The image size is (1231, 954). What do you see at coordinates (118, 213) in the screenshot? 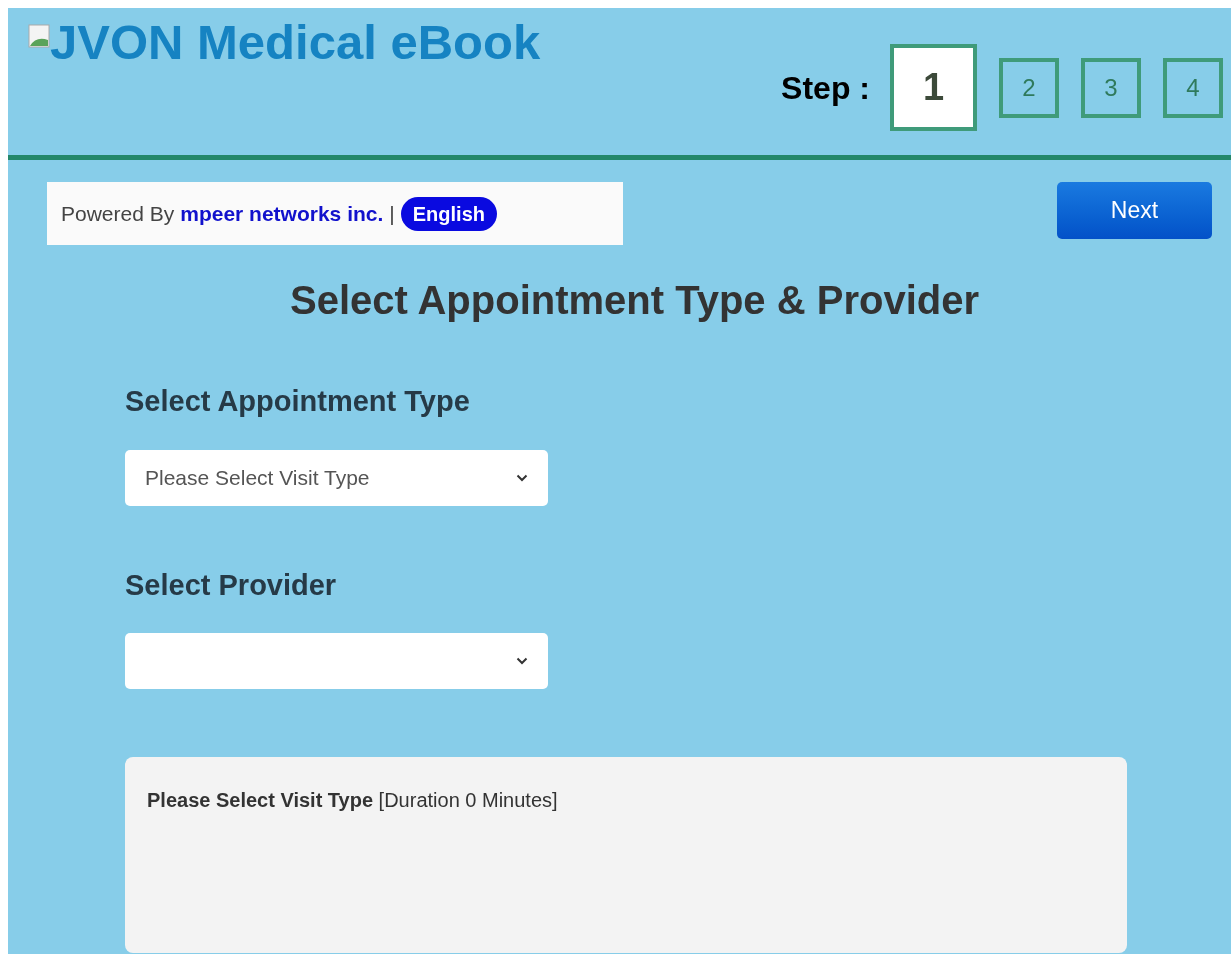
I see `powered-by-text: Powered By` at bounding box center [118, 213].